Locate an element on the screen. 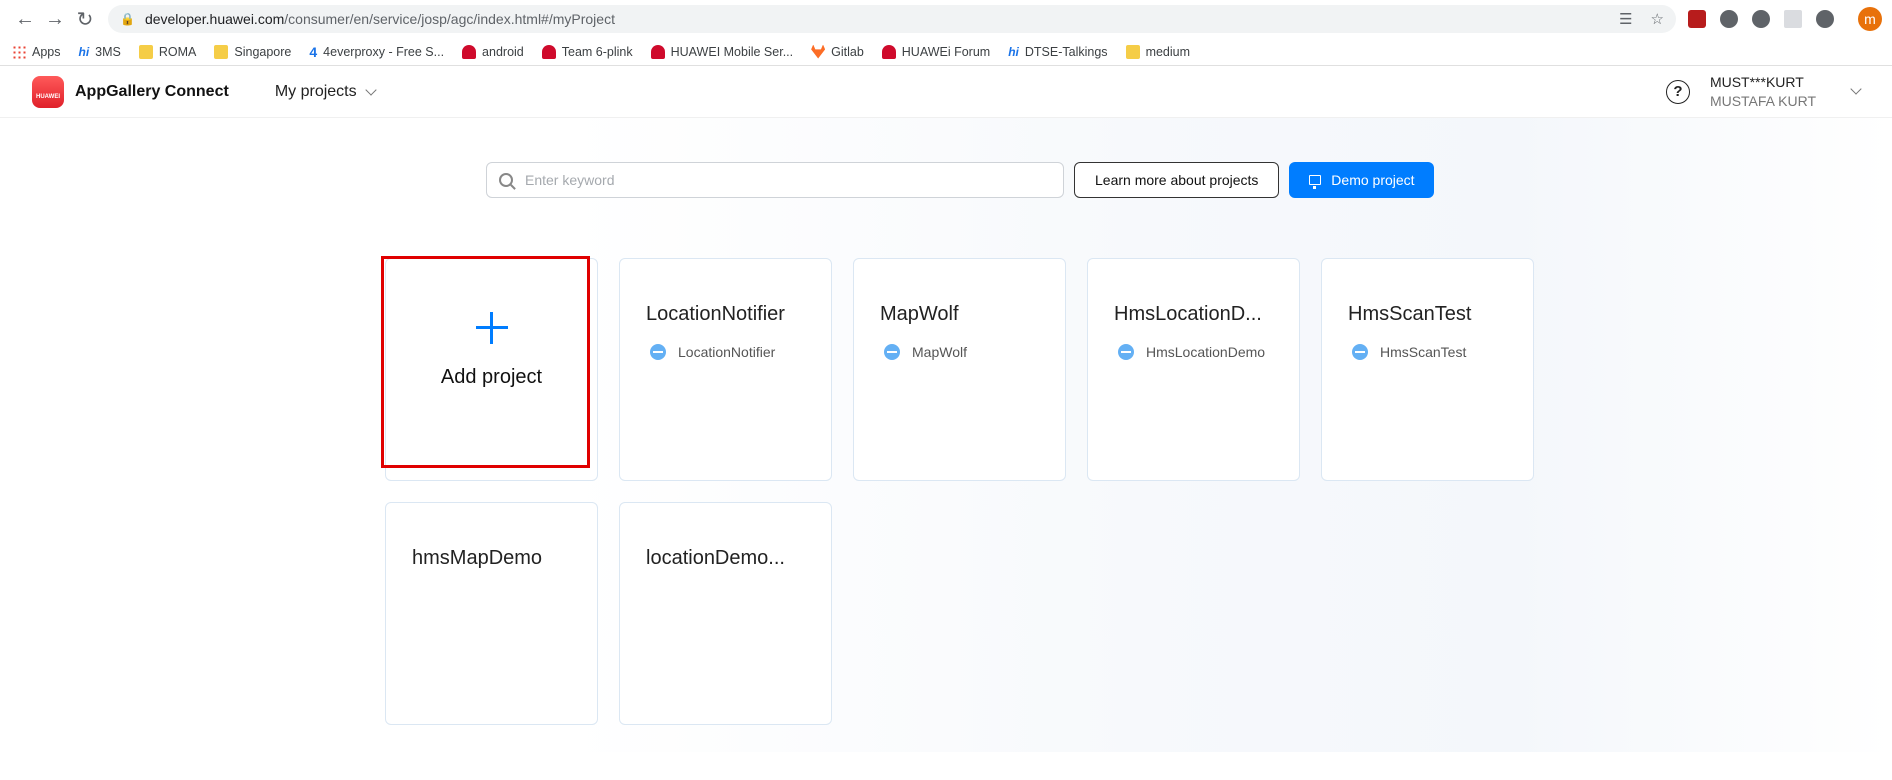 The image size is (1892, 780). extensions is located at coordinates (1761, 19).